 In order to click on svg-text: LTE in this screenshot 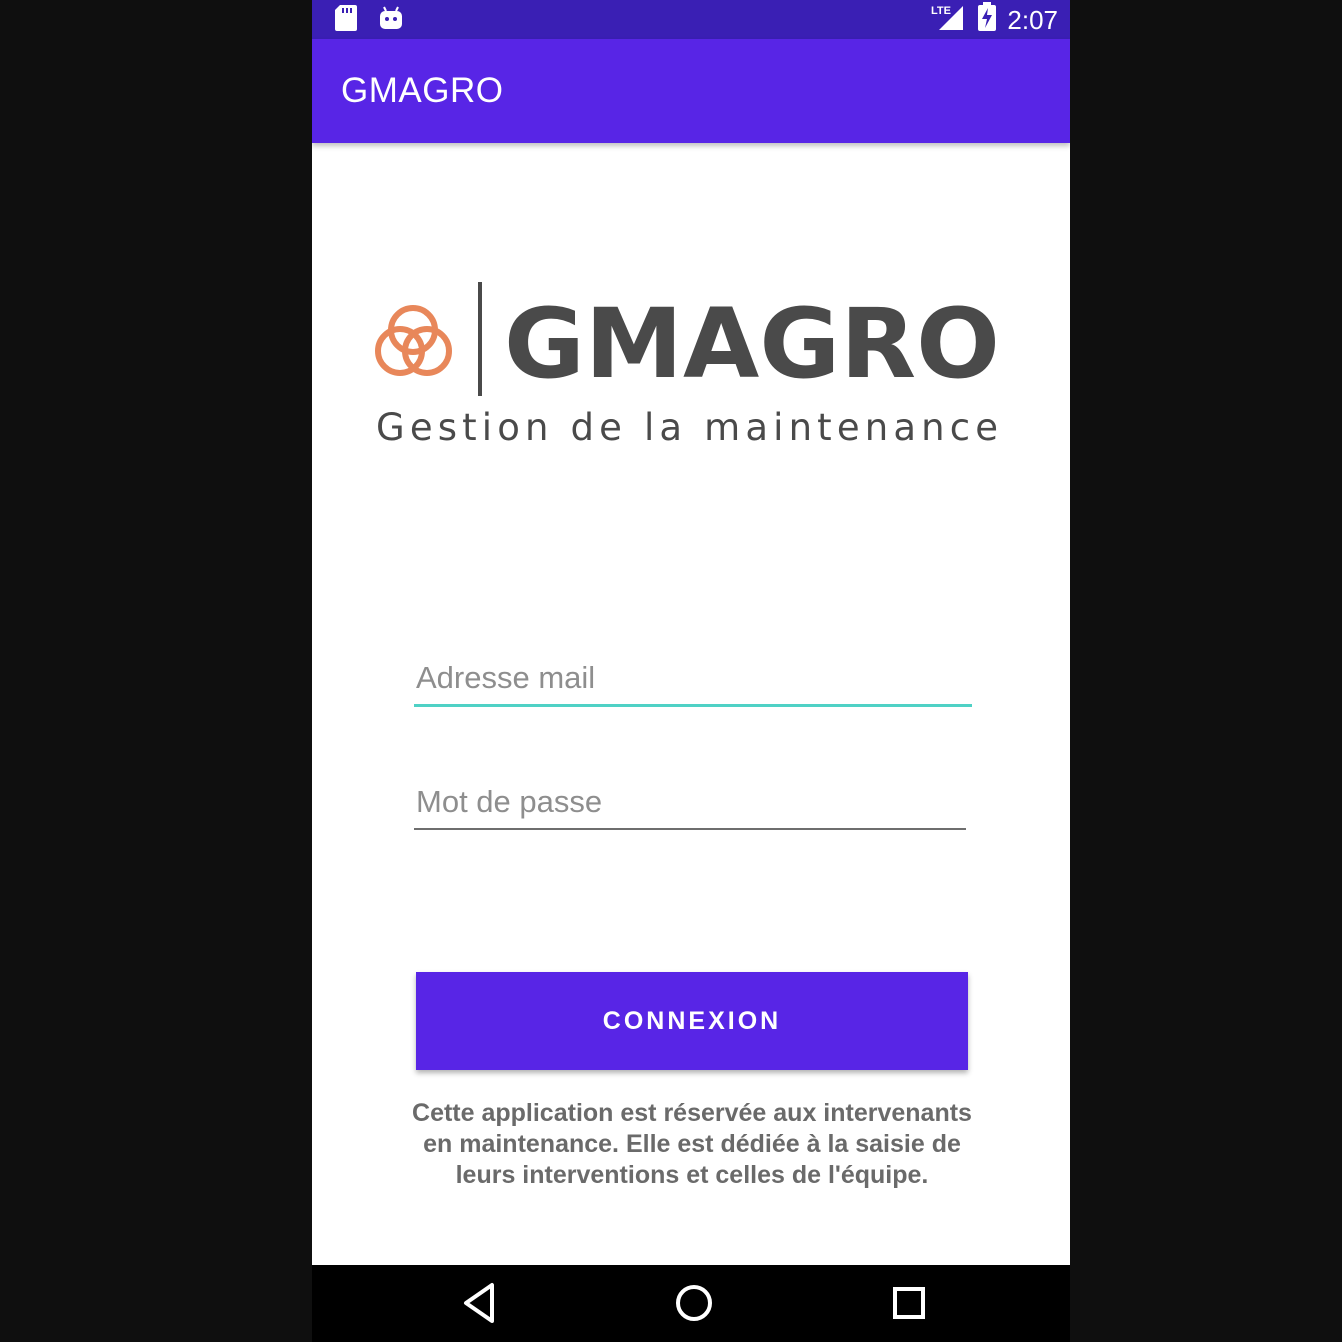, I will do `click(941, 11)`.